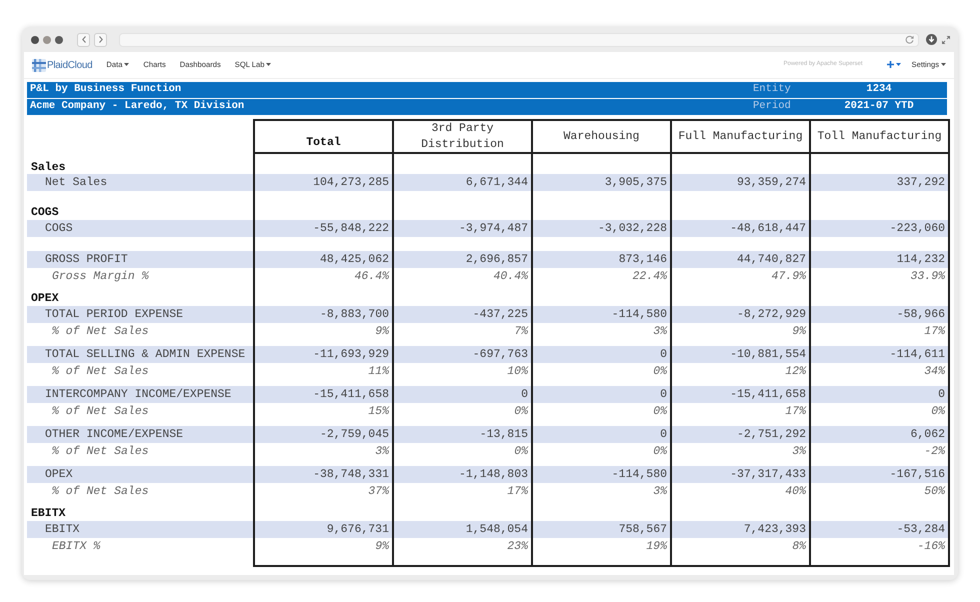 This screenshot has width=980, height=602. Describe the element at coordinates (601, 280) in the screenshot. I see `ratio-cell: 22.4%` at that location.